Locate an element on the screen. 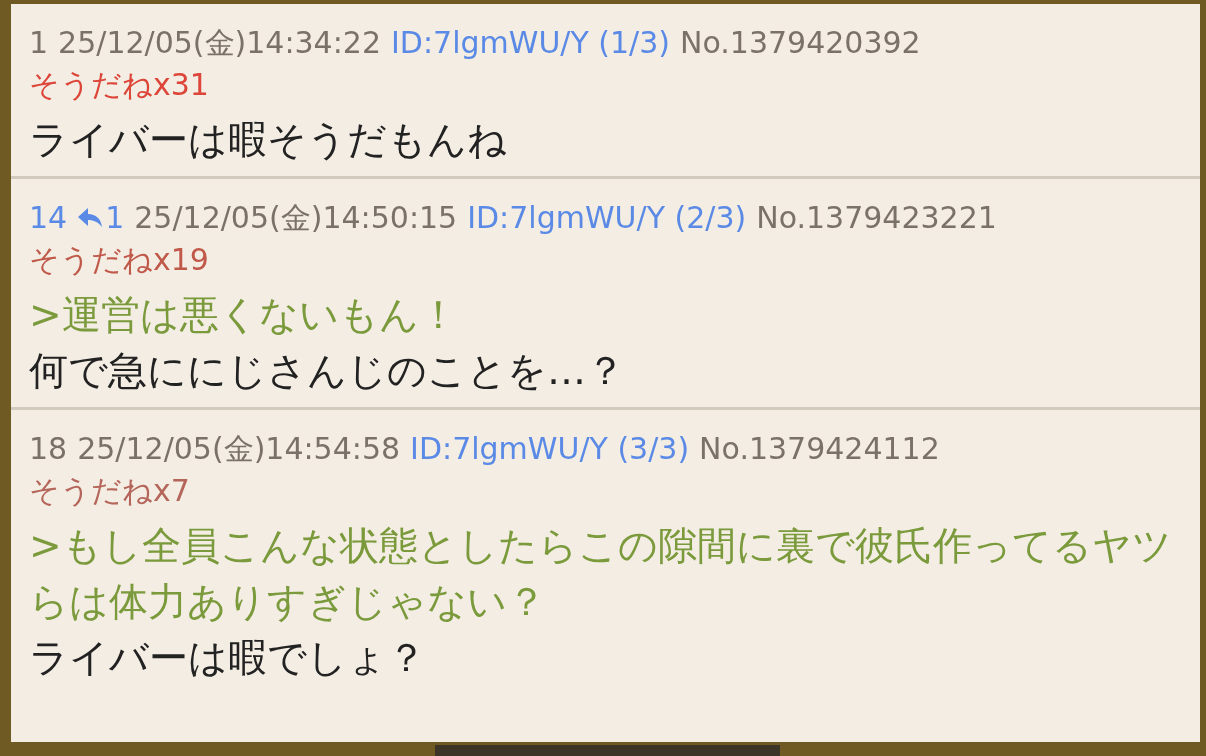 Image resolution: width=1206 pixels, height=756 pixels. post-number: 1 is located at coordinates (39, 43).